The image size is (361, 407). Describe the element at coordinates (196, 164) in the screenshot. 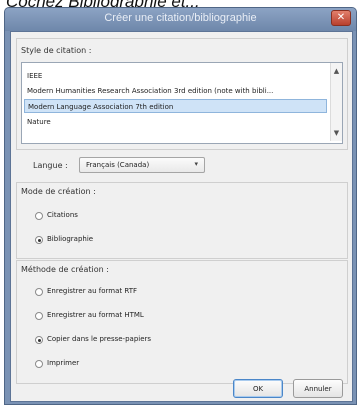

I see `chevron-down-icon: ▾` at that location.